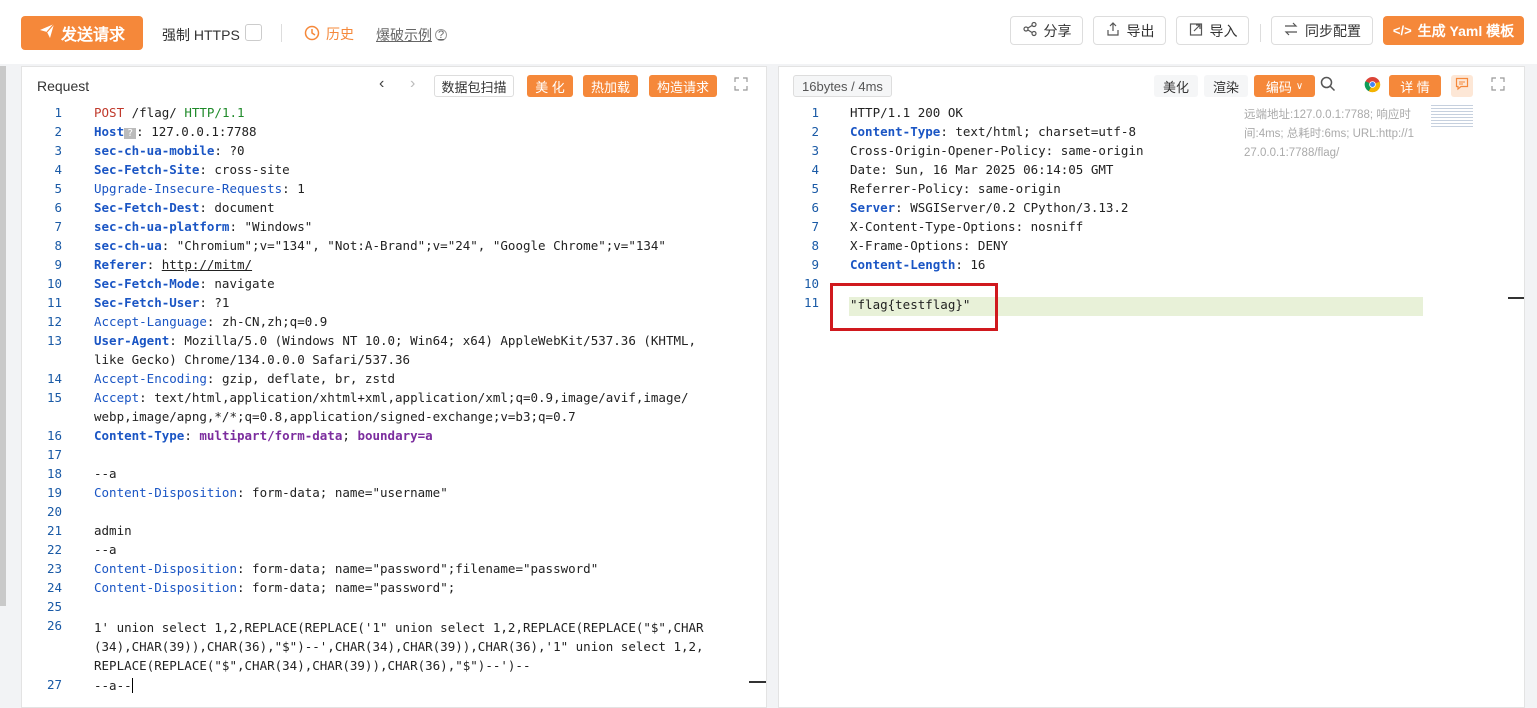 This screenshot has width=1537, height=708. Describe the element at coordinates (54, 587) in the screenshot. I see `line-number: 24` at that location.